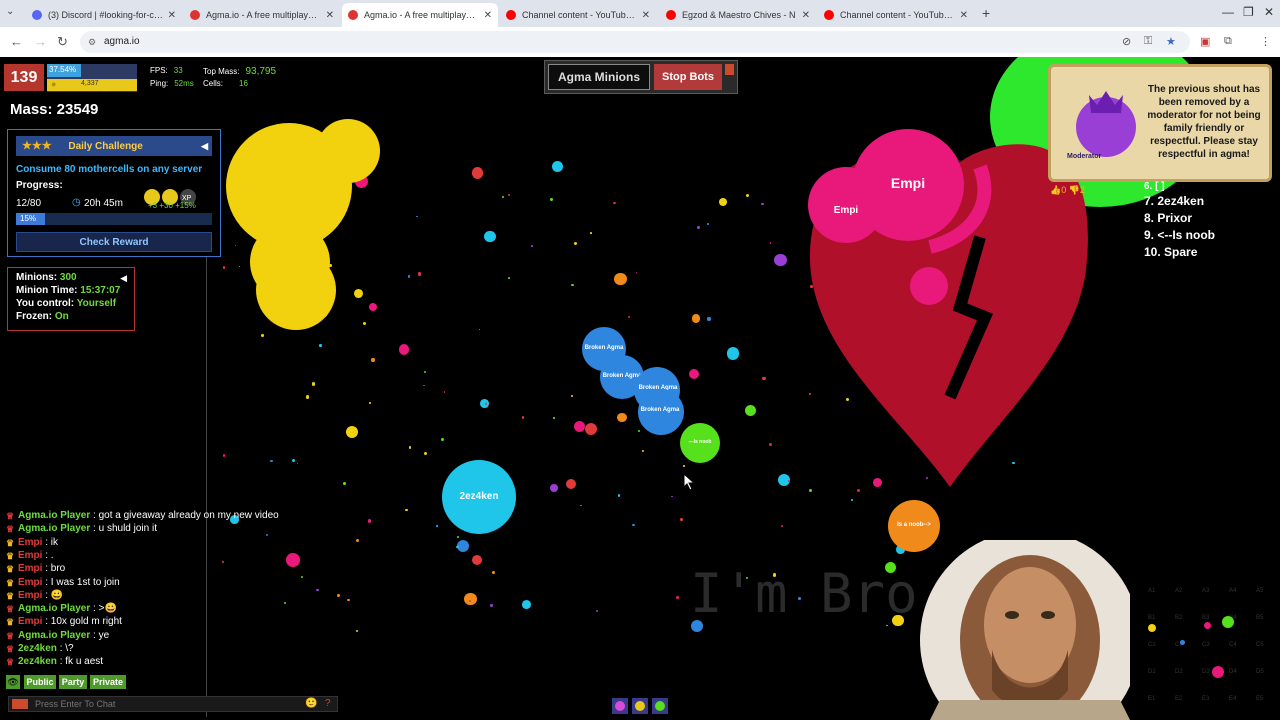 This screenshot has width=1280, height=720. What do you see at coordinates (1228, 41) in the screenshot?
I see `extensions-icon: ⧉` at bounding box center [1228, 41].